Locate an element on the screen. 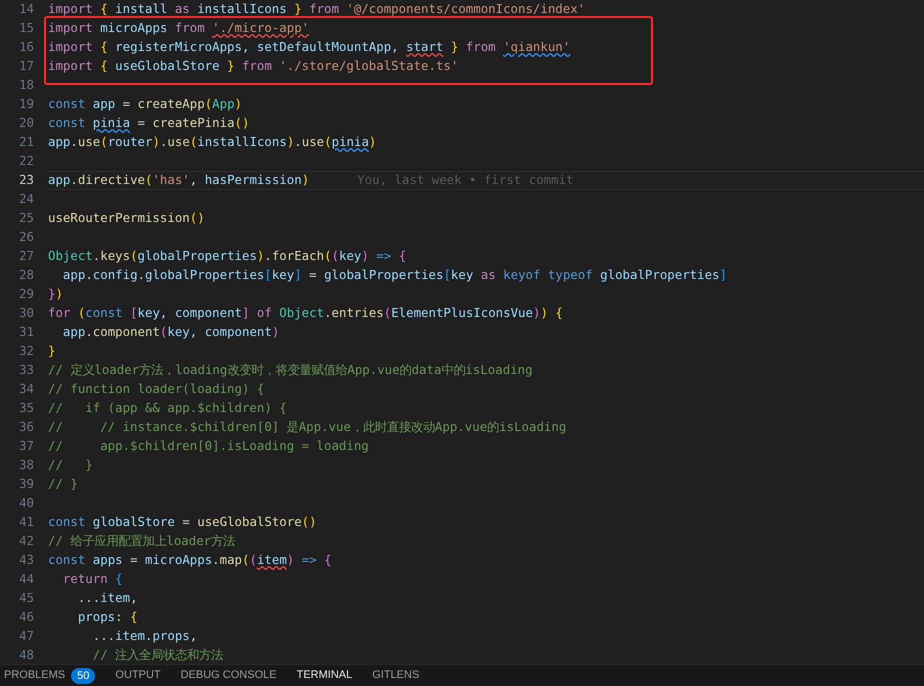 The image size is (924, 686). line-number: 32 is located at coordinates (26, 351).